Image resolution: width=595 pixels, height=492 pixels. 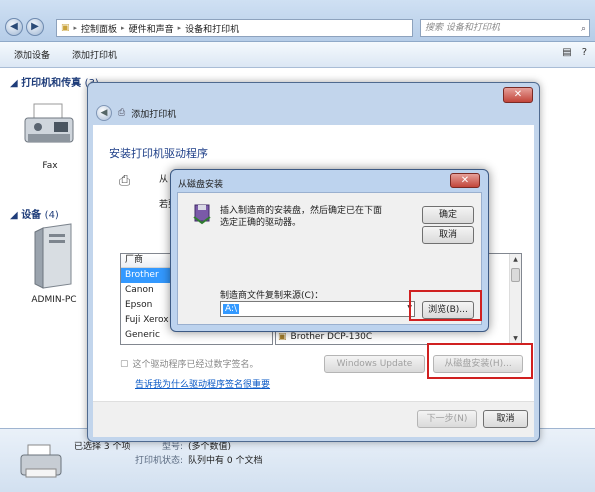 What do you see at coordinates (301, 217) in the screenshot?
I see `instruction-text: 插入制造商的安装盘，然后确定已在下面选定正确的驱动器。` at bounding box center [301, 217].